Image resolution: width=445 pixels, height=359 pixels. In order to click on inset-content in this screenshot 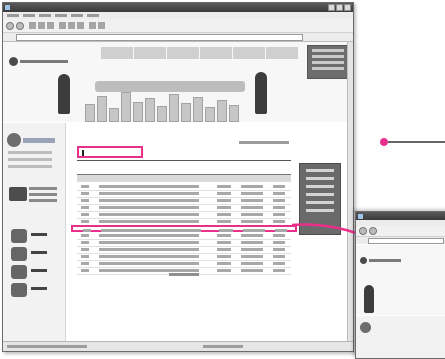, I will do `click(400, 337)`.